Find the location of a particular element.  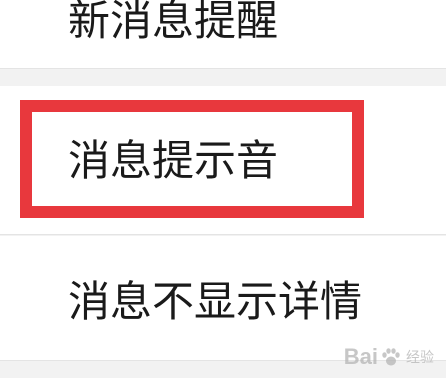

watermark-brand-suffix: 经验 is located at coordinates (420, 358).